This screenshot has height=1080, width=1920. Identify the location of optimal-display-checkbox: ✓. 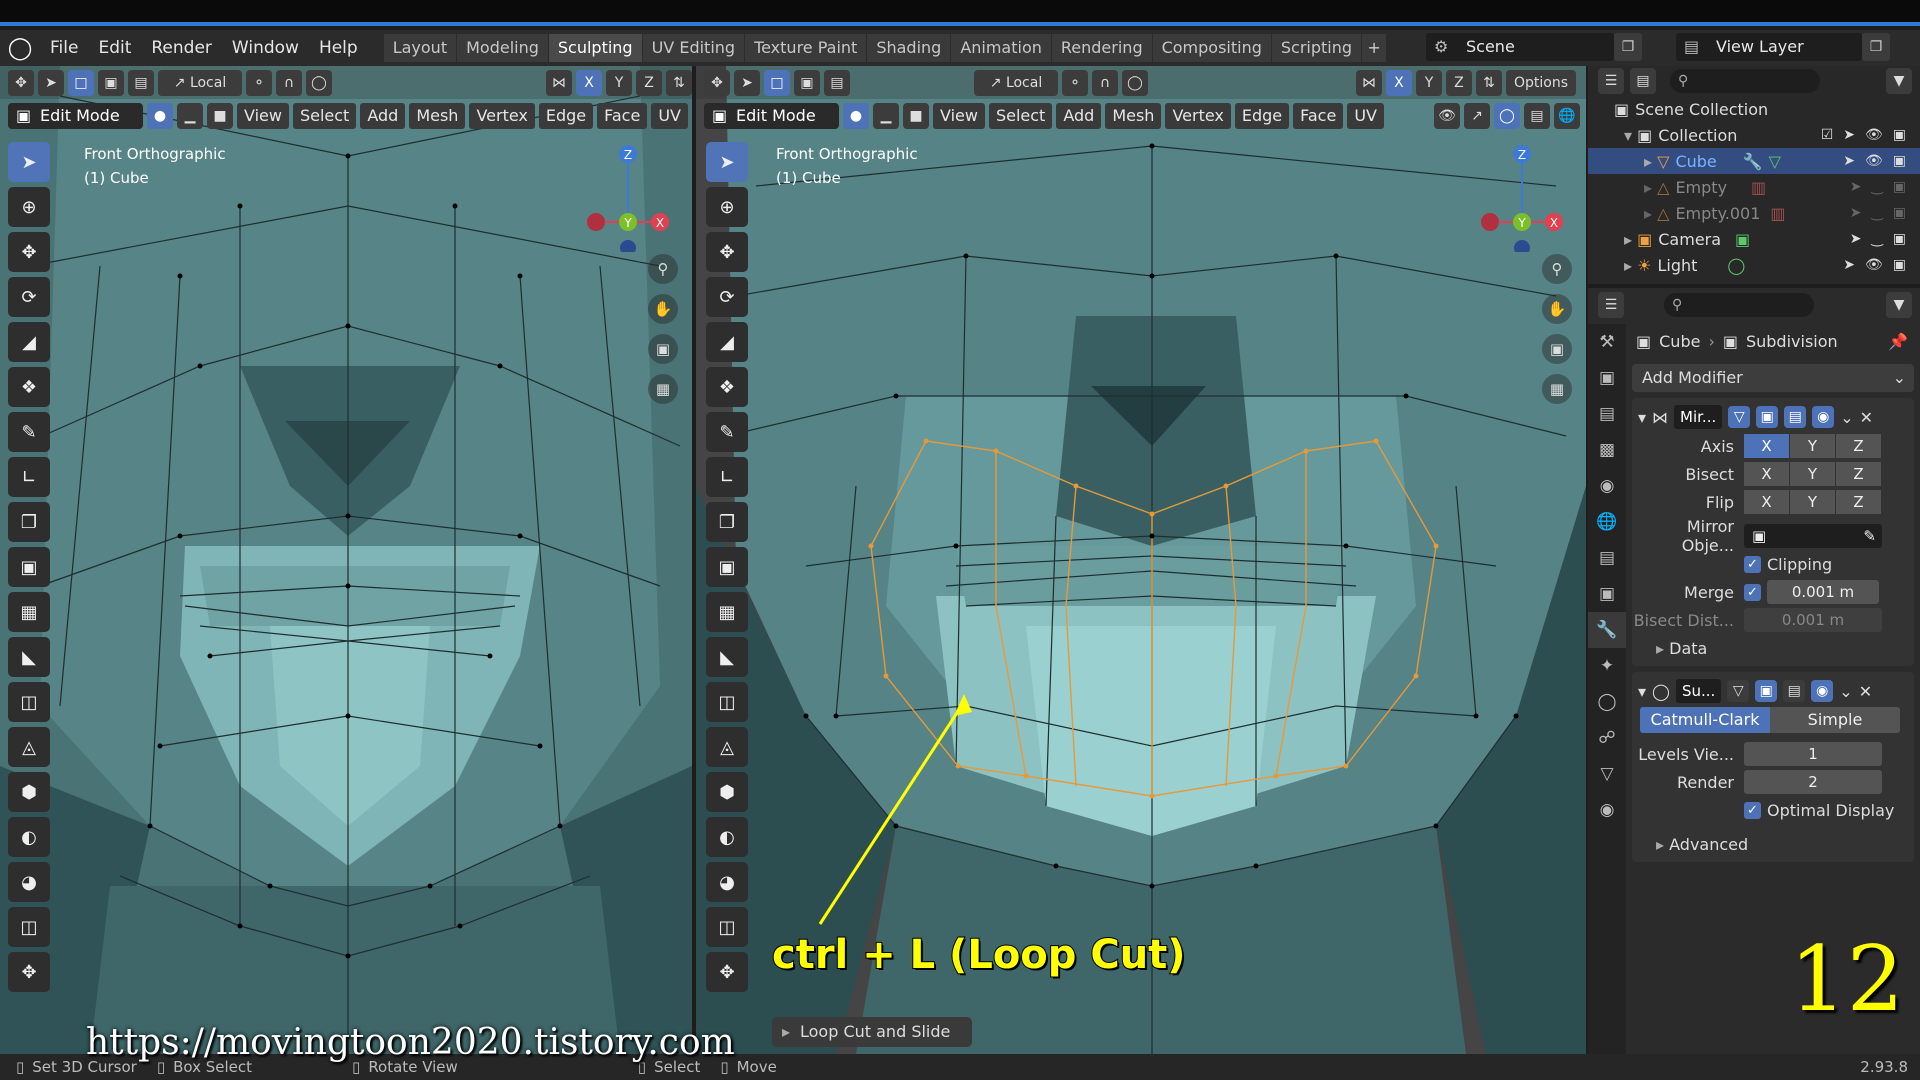
(1752, 810).